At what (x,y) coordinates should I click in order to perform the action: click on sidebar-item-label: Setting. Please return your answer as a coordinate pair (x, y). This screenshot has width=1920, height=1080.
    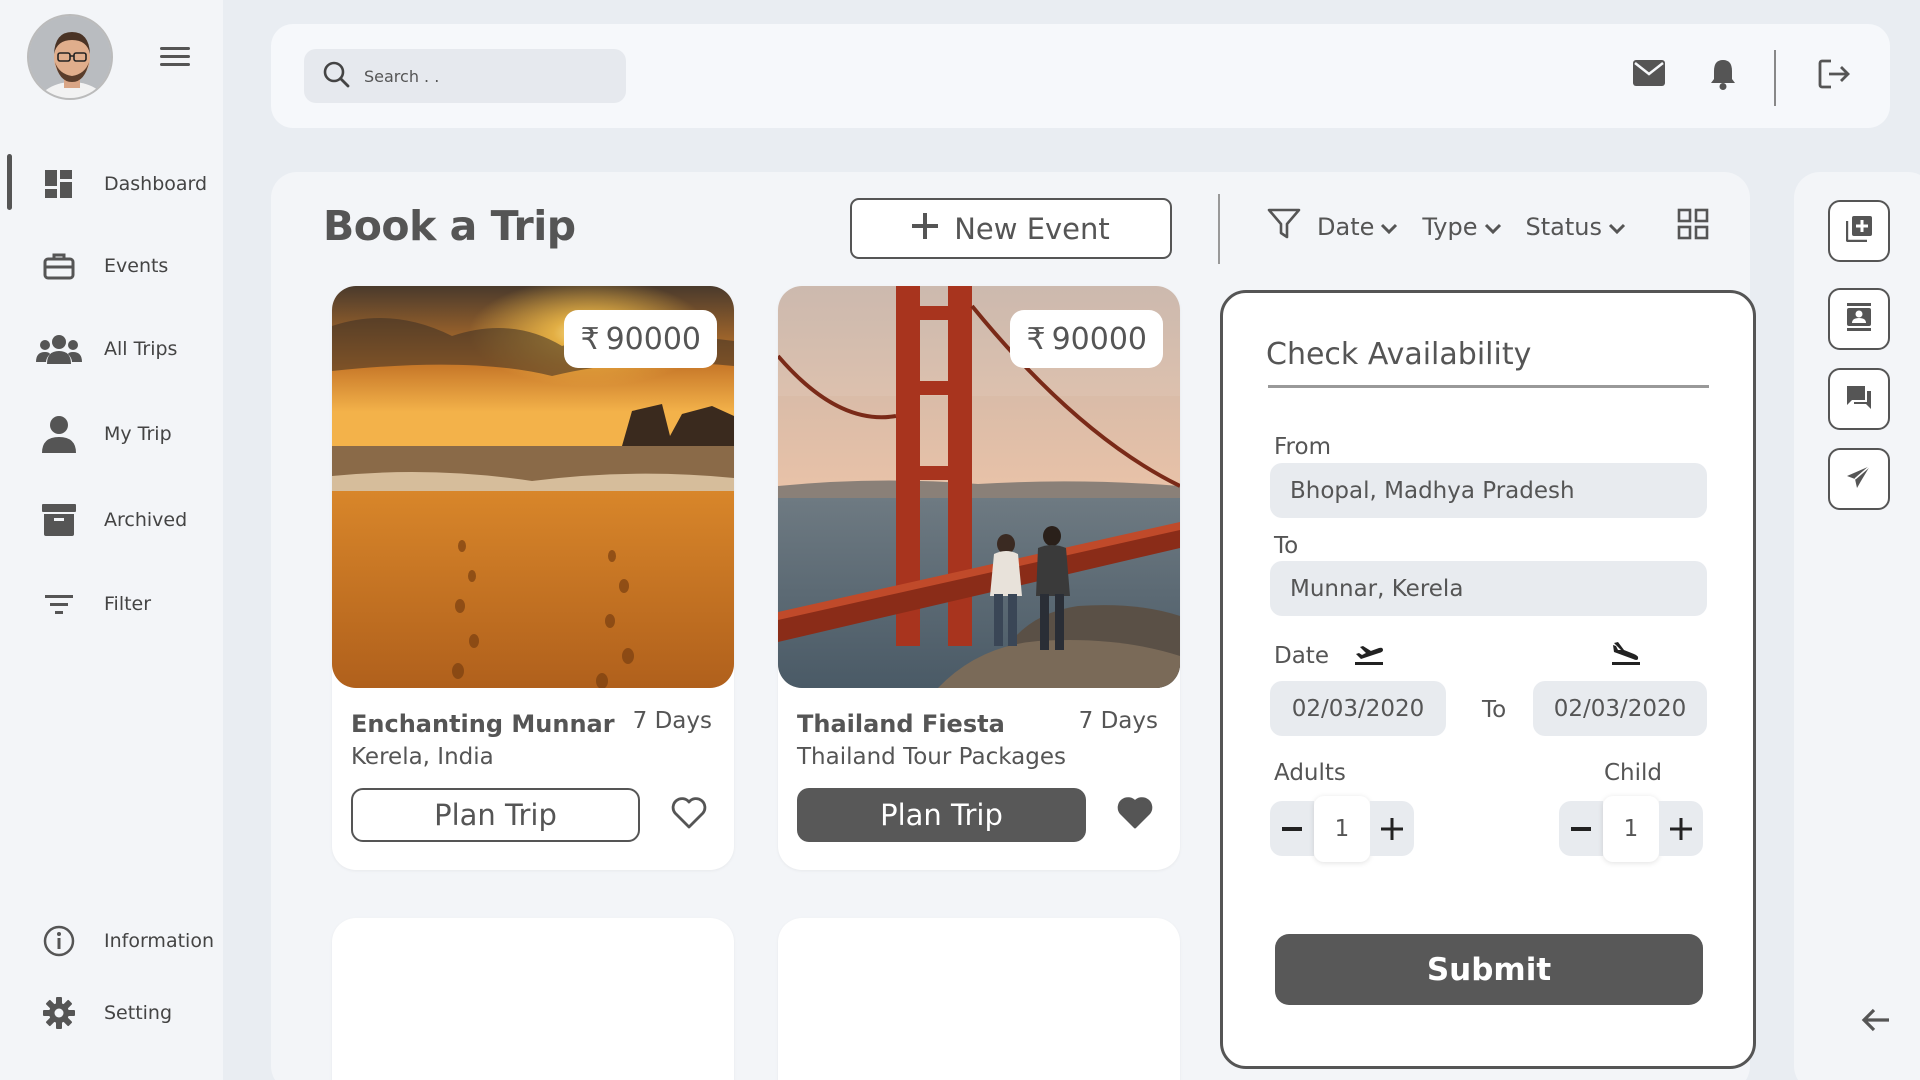
    Looking at the image, I should click on (138, 1013).